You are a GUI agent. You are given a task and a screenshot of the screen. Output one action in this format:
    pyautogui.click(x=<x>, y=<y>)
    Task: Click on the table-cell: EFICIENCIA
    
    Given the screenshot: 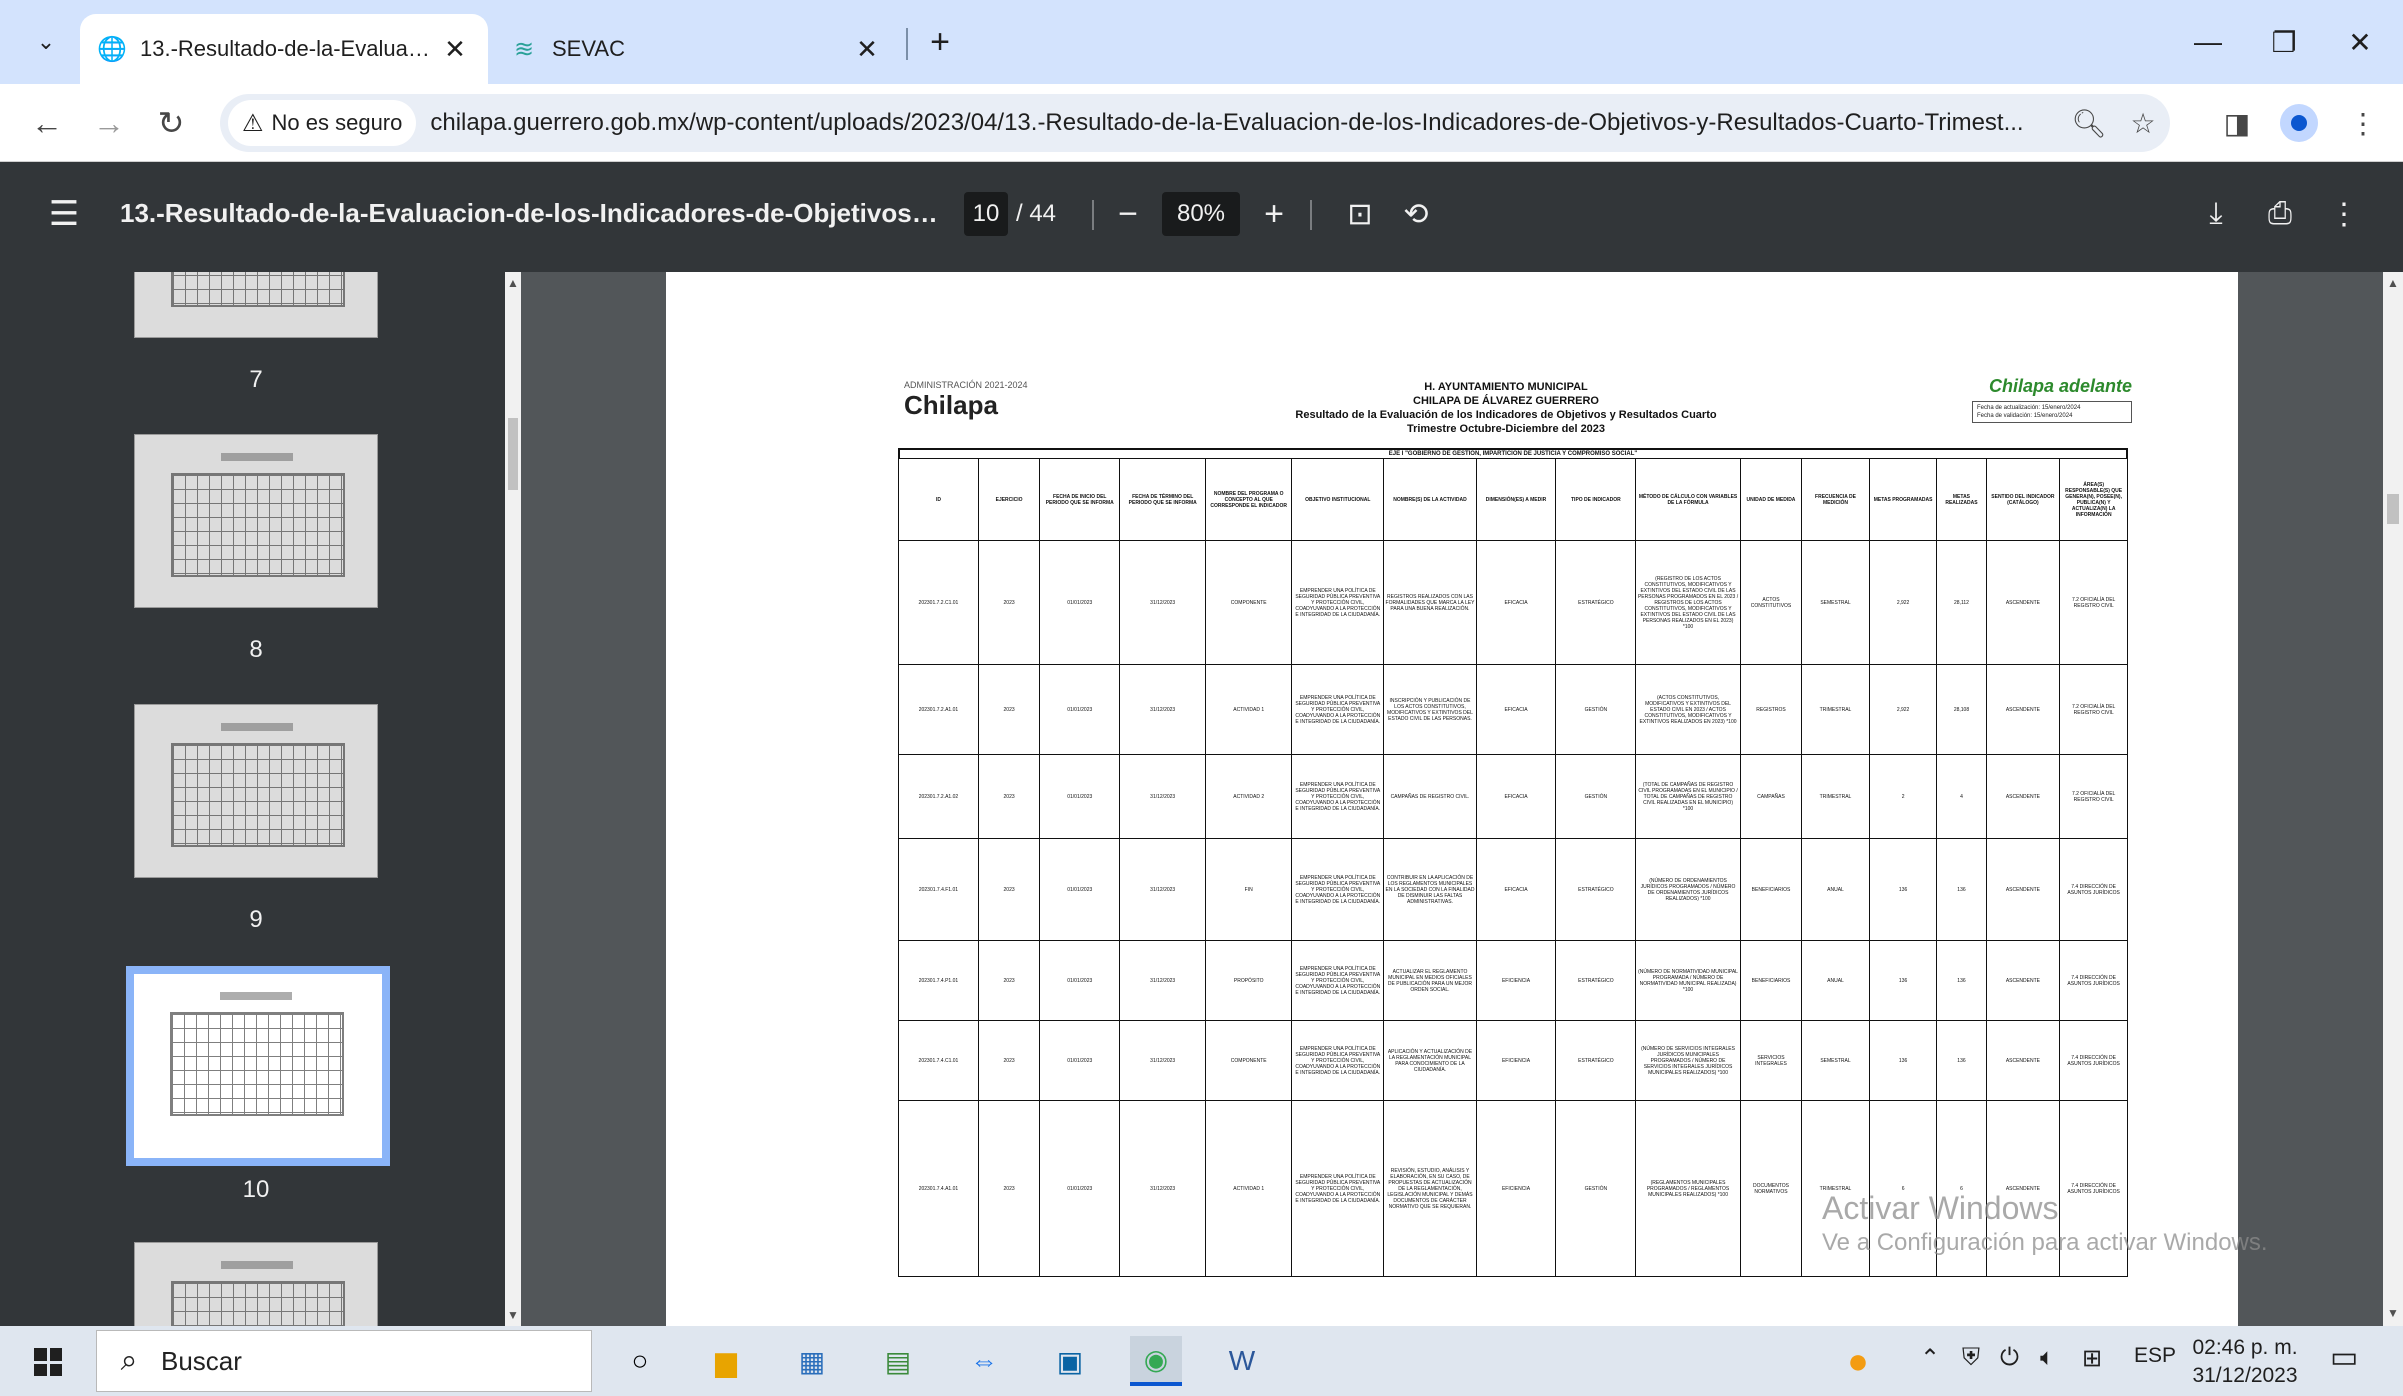 What is the action you would take?
    pyautogui.click(x=1516, y=1188)
    